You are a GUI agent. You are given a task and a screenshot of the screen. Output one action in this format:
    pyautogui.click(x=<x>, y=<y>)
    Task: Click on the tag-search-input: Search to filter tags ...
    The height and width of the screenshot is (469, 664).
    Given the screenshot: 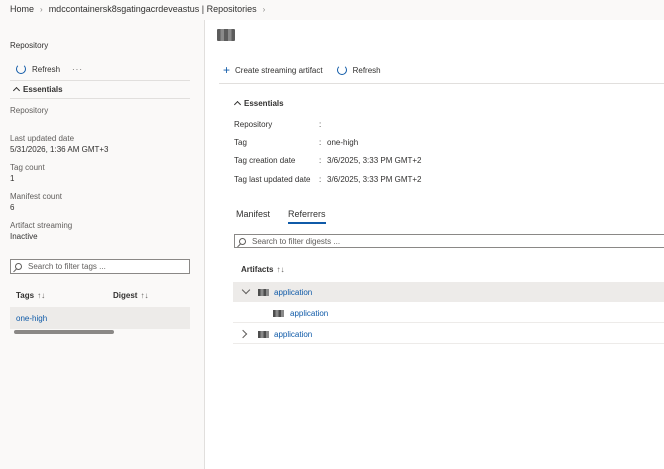 What is the action you would take?
    pyautogui.click(x=100, y=266)
    